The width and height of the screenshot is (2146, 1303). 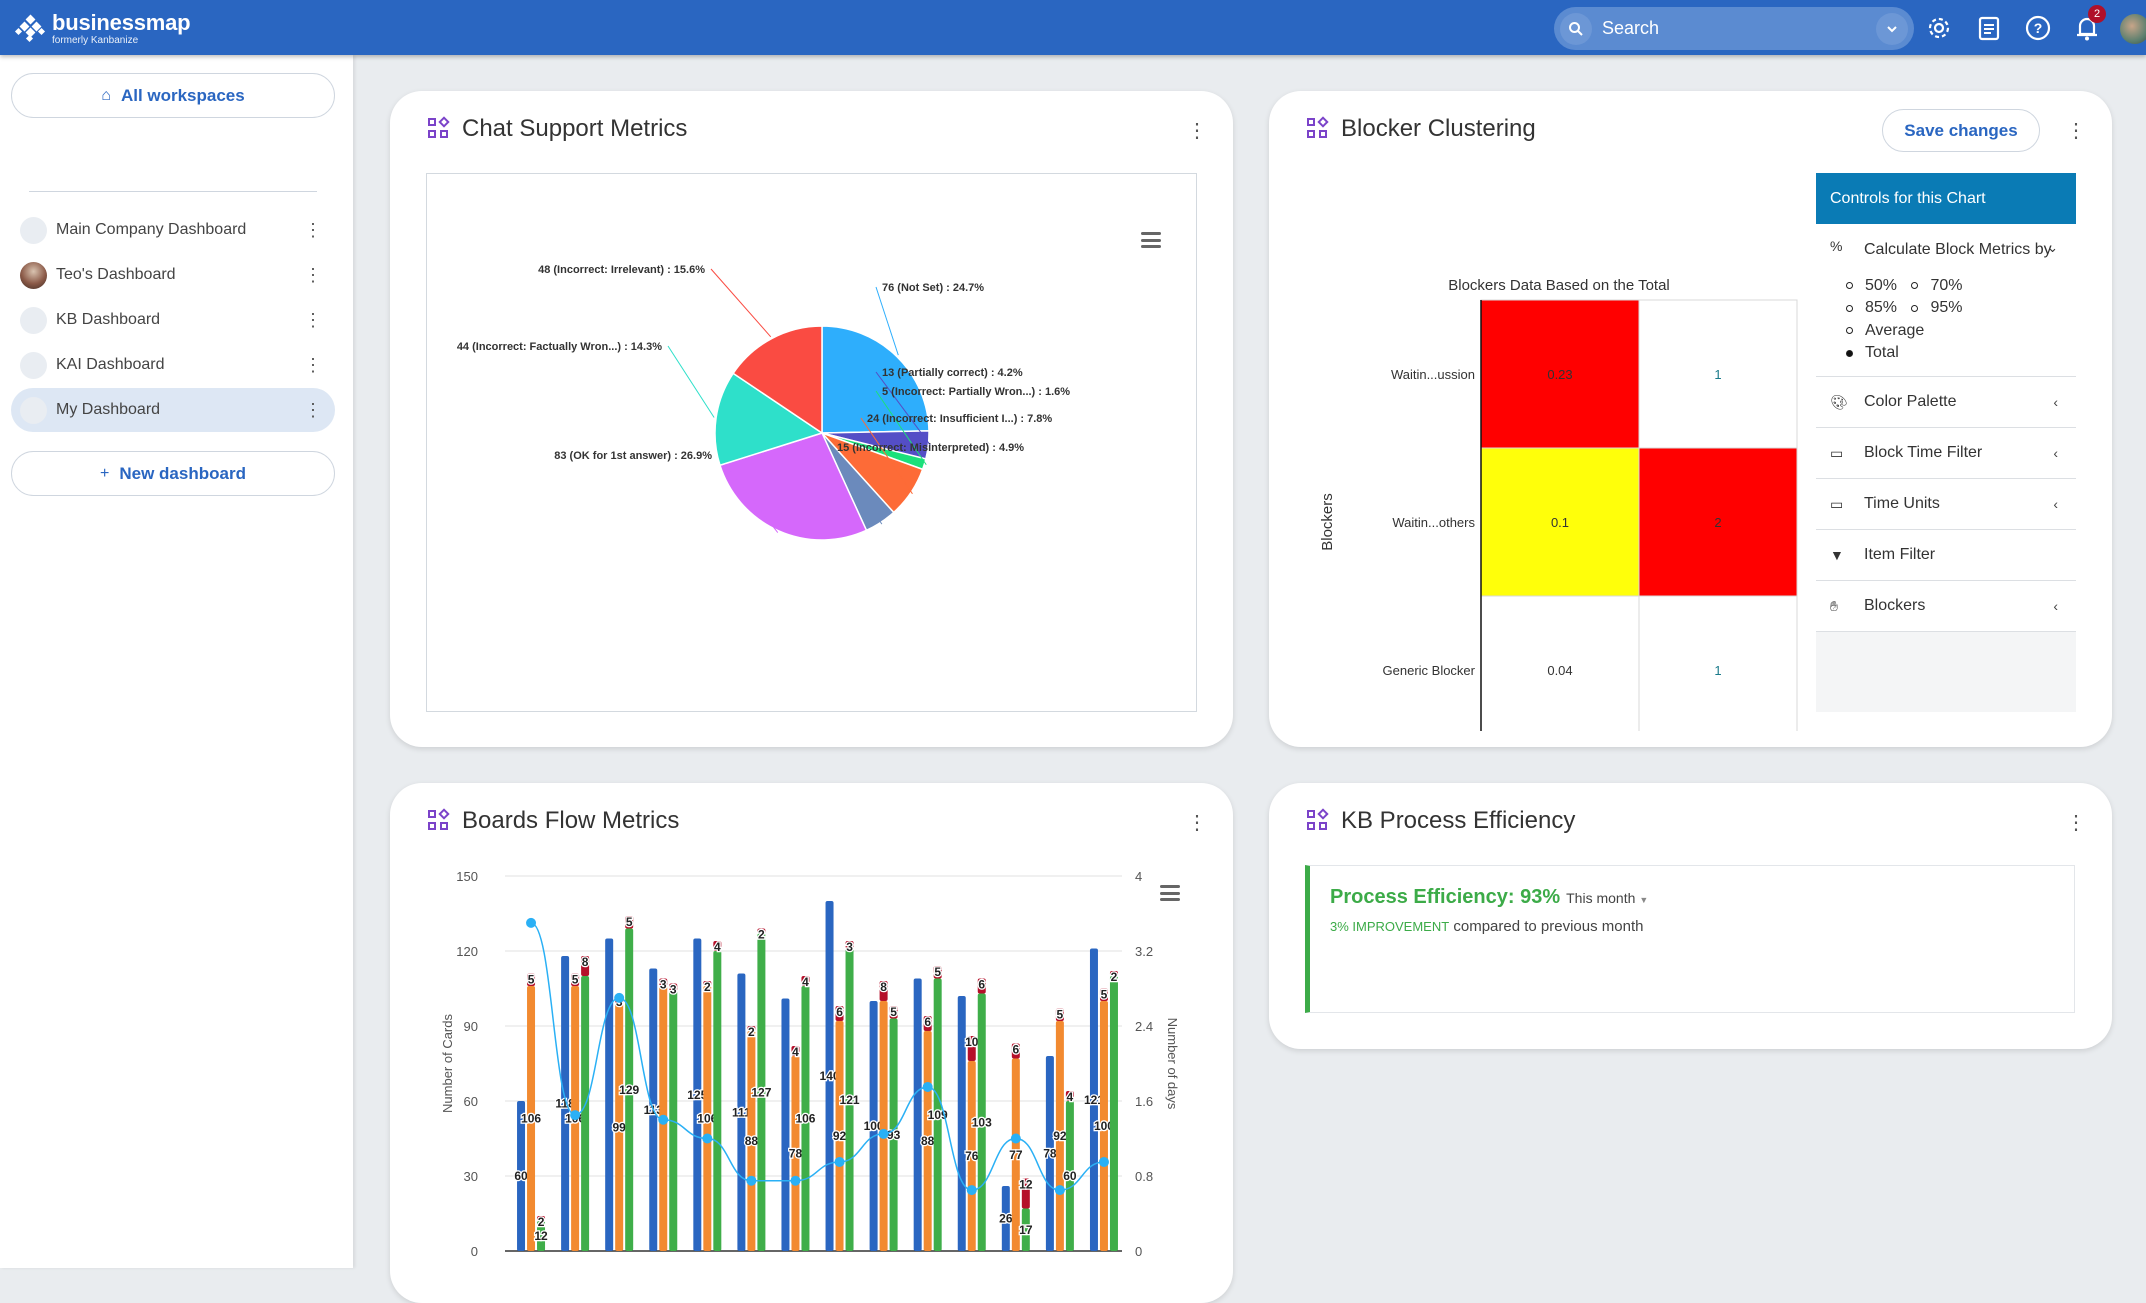 I want to click on sidebar-item-teos-dashboard: Teo's Dashboard ⋮, so click(x=173, y=275).